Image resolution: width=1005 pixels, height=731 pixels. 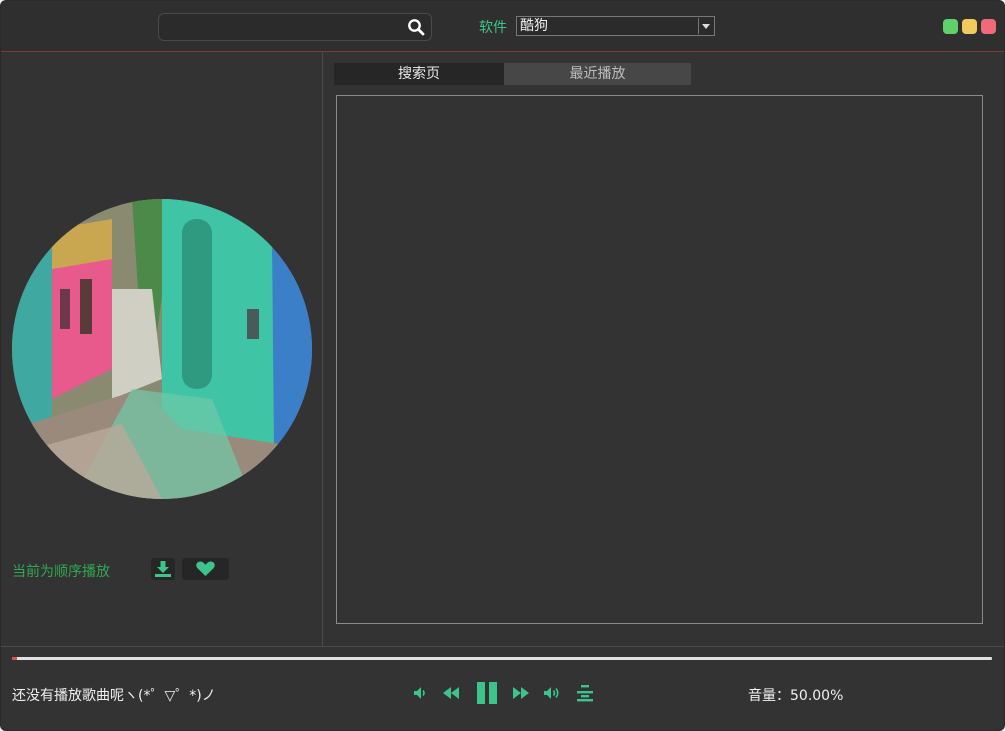 I want to click on progress-bar, so click(x=502, y=658).